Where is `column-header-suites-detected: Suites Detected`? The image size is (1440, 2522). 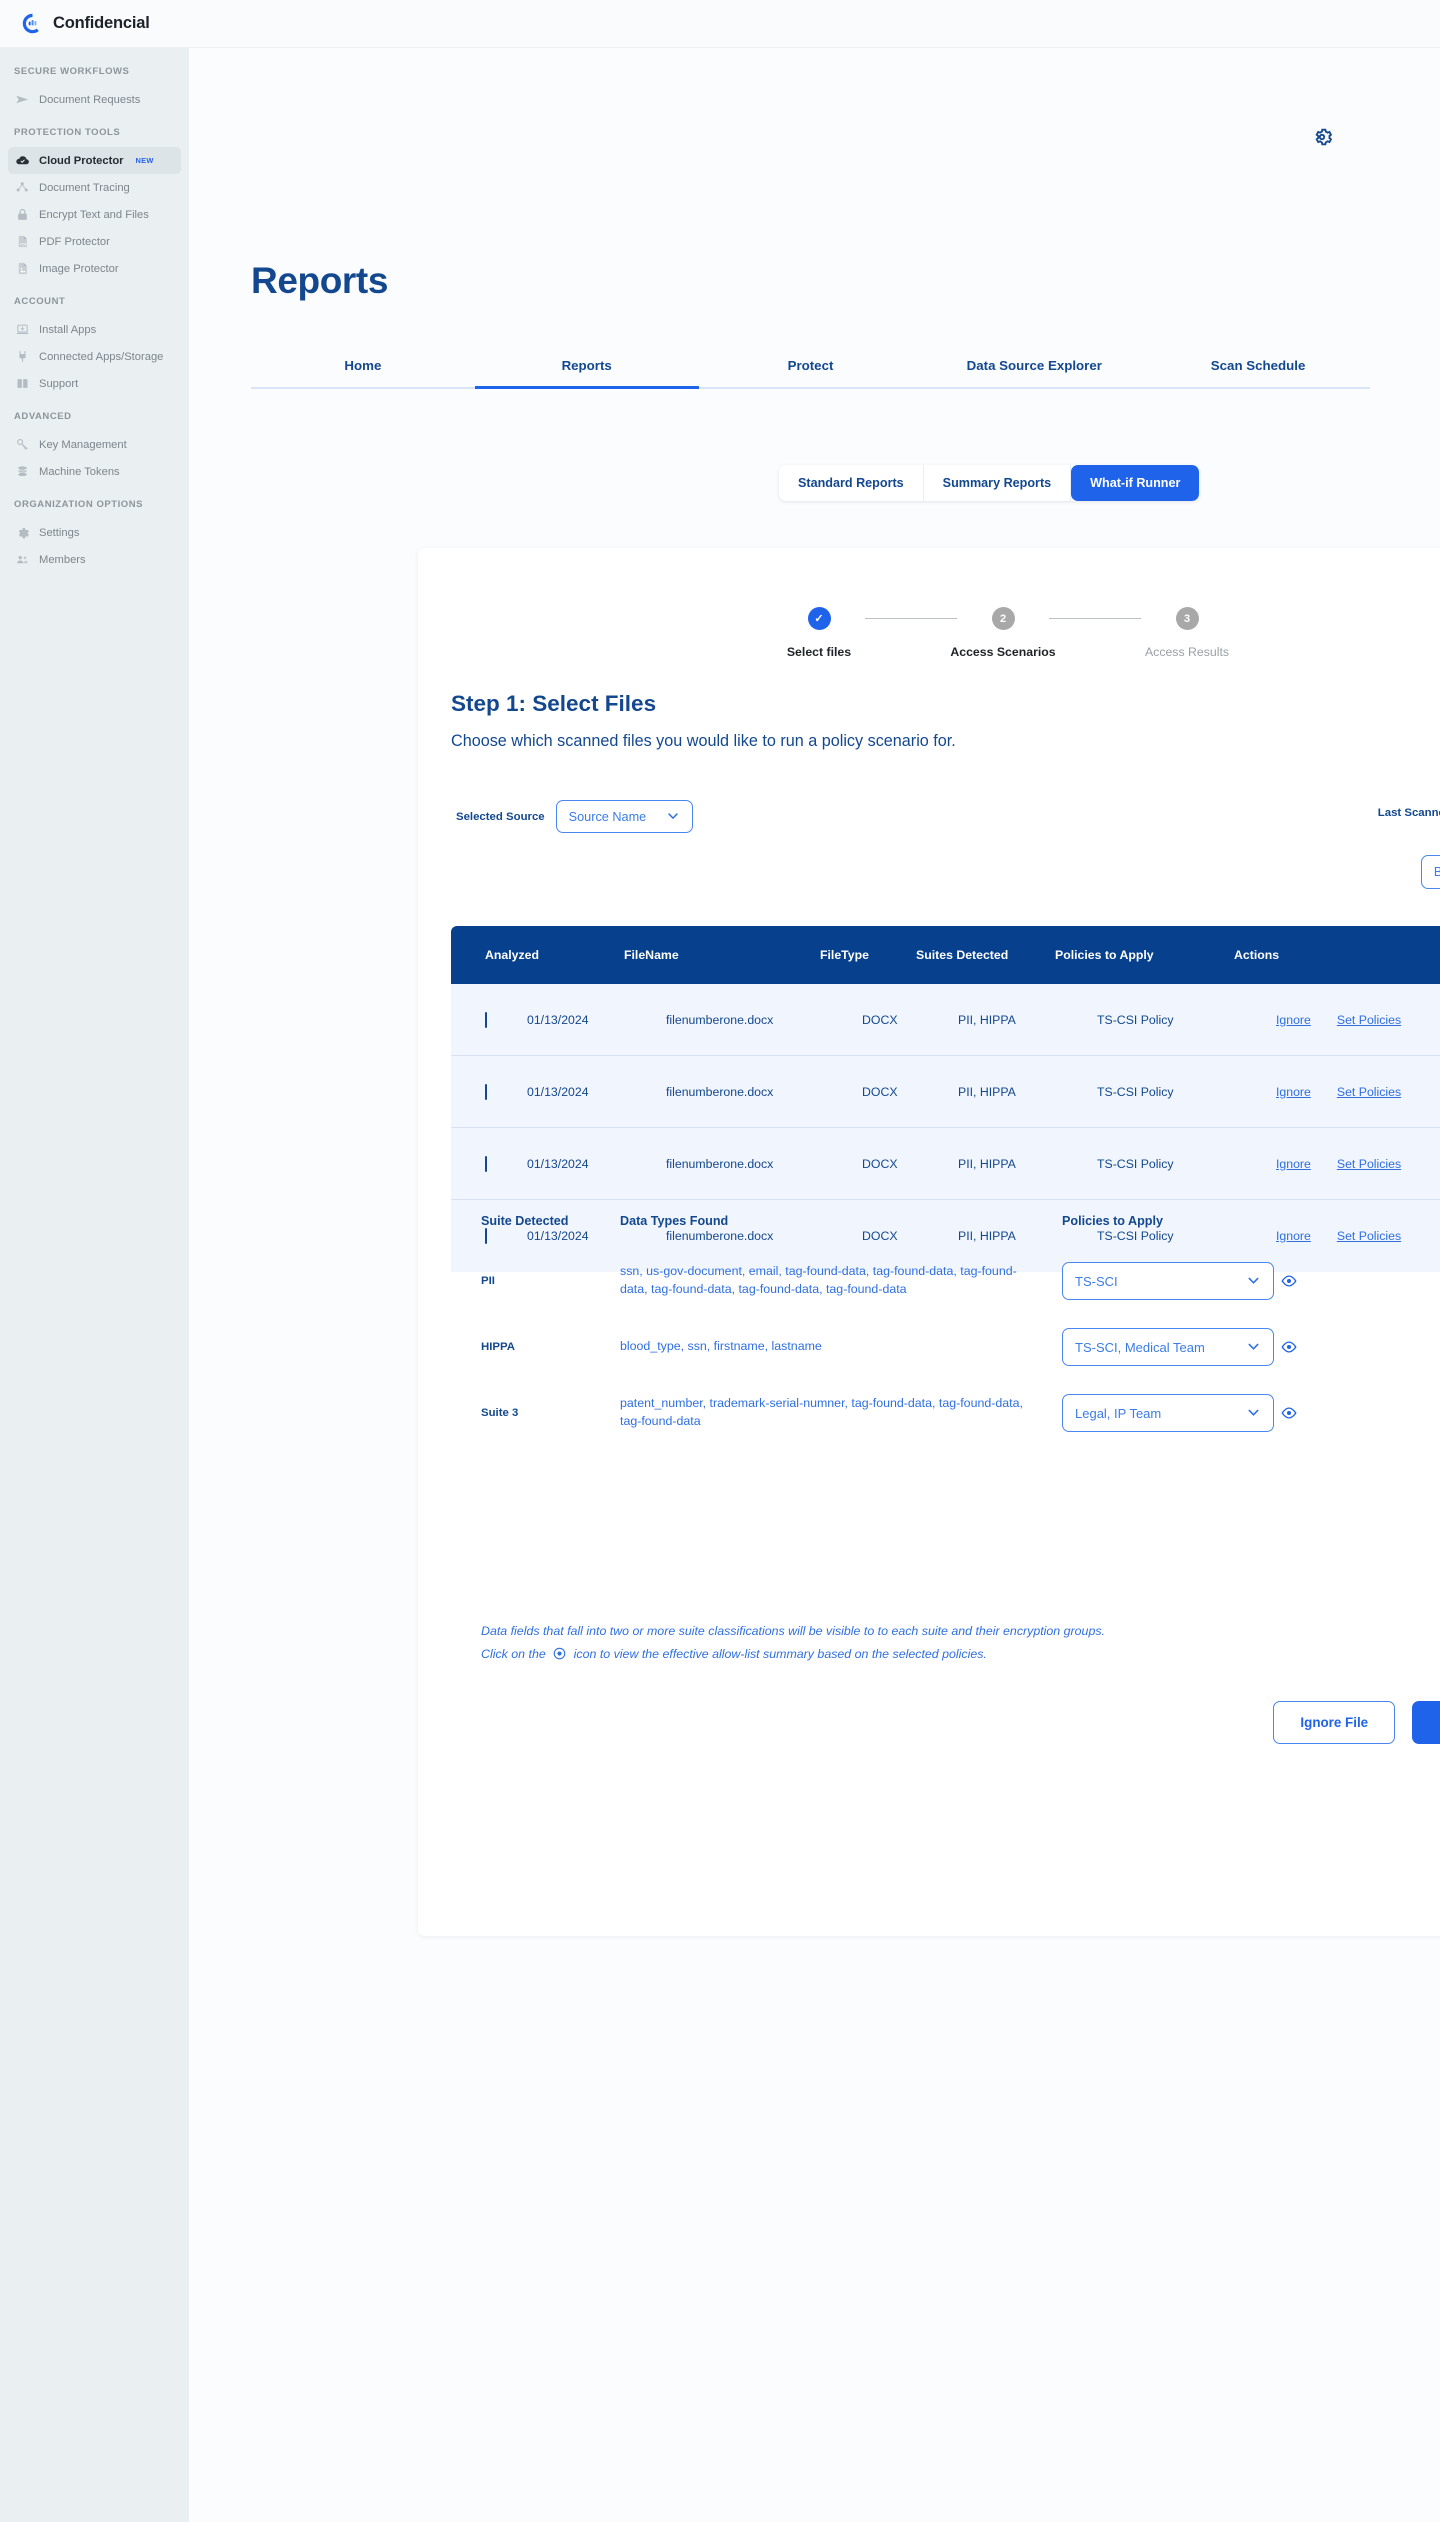
column-header-suites-detected: Suites Detected is located at coordinates (962, 955).